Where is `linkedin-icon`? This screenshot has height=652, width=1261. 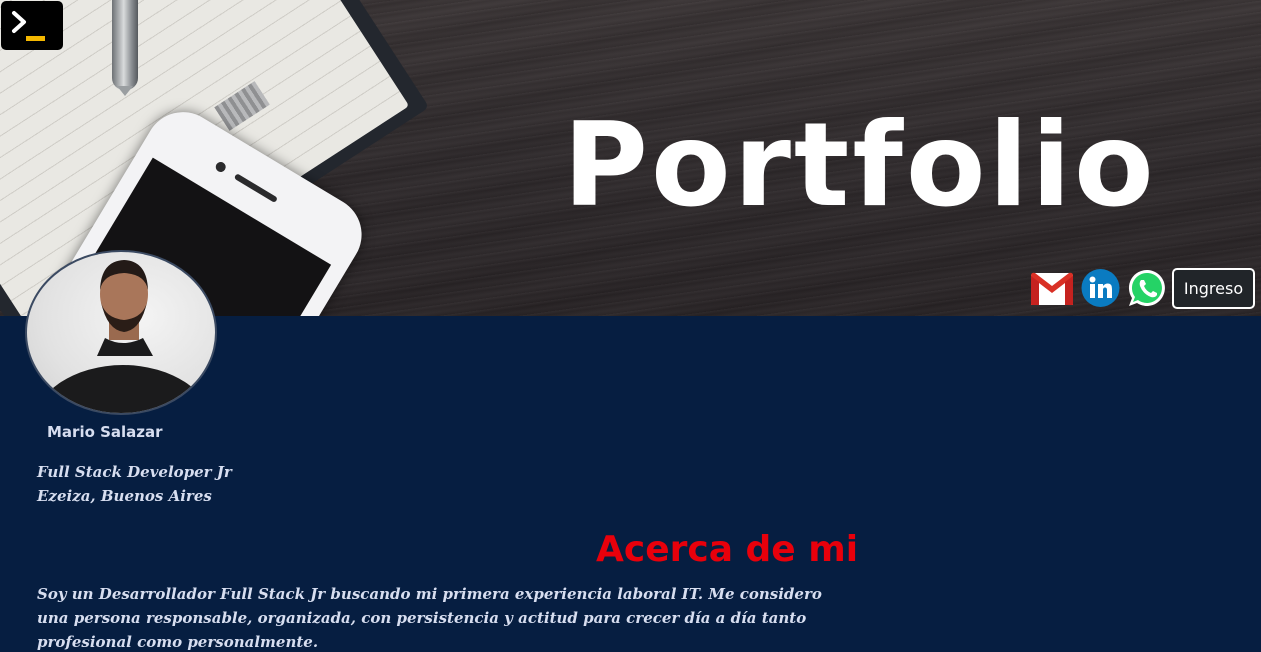 linkedin-icon is located at coordinates (1100, 288).